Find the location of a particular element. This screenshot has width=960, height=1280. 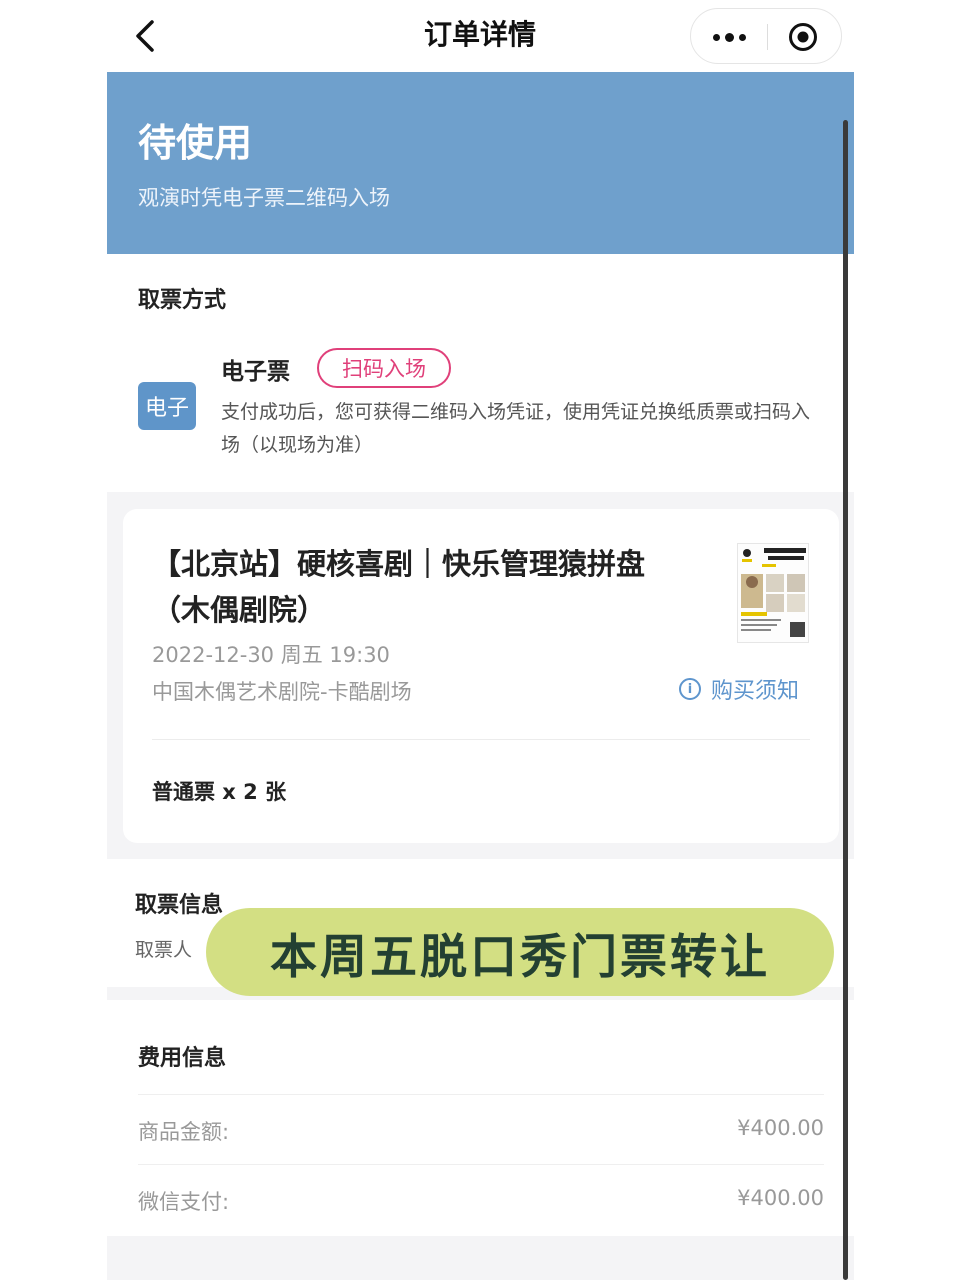

info-icon: i is located at coordinates (690, 689).